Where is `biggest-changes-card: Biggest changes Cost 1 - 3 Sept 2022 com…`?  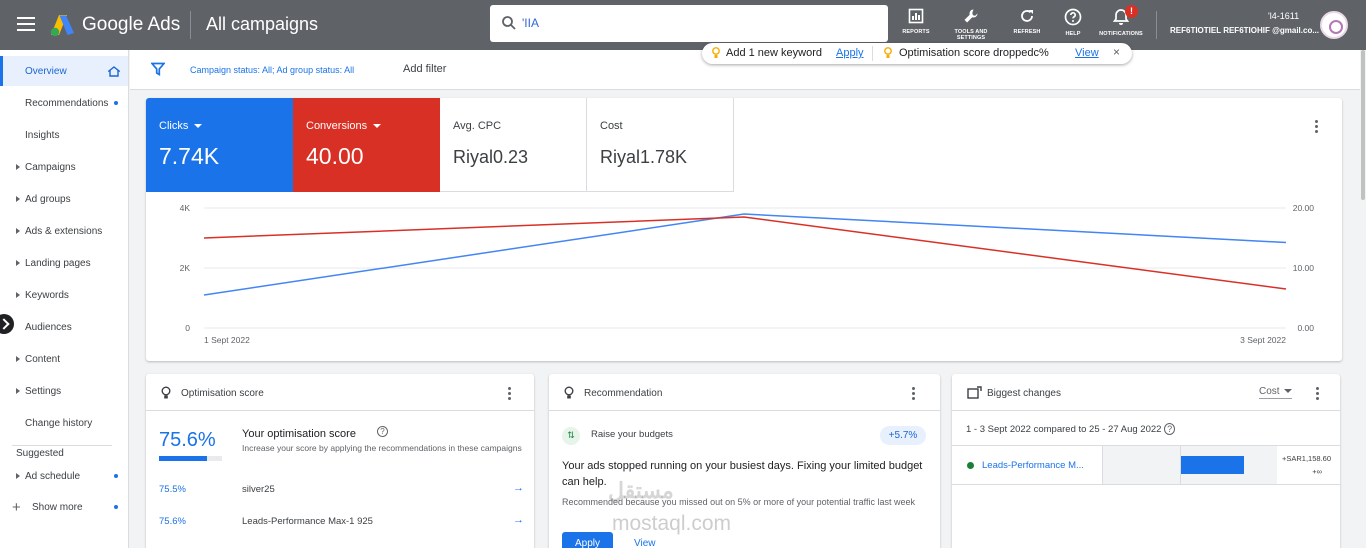
biggest-changes-card: Biggest changes Cost 1 - 3 Sept 2022 com… is located at coordinates (1146, 461).